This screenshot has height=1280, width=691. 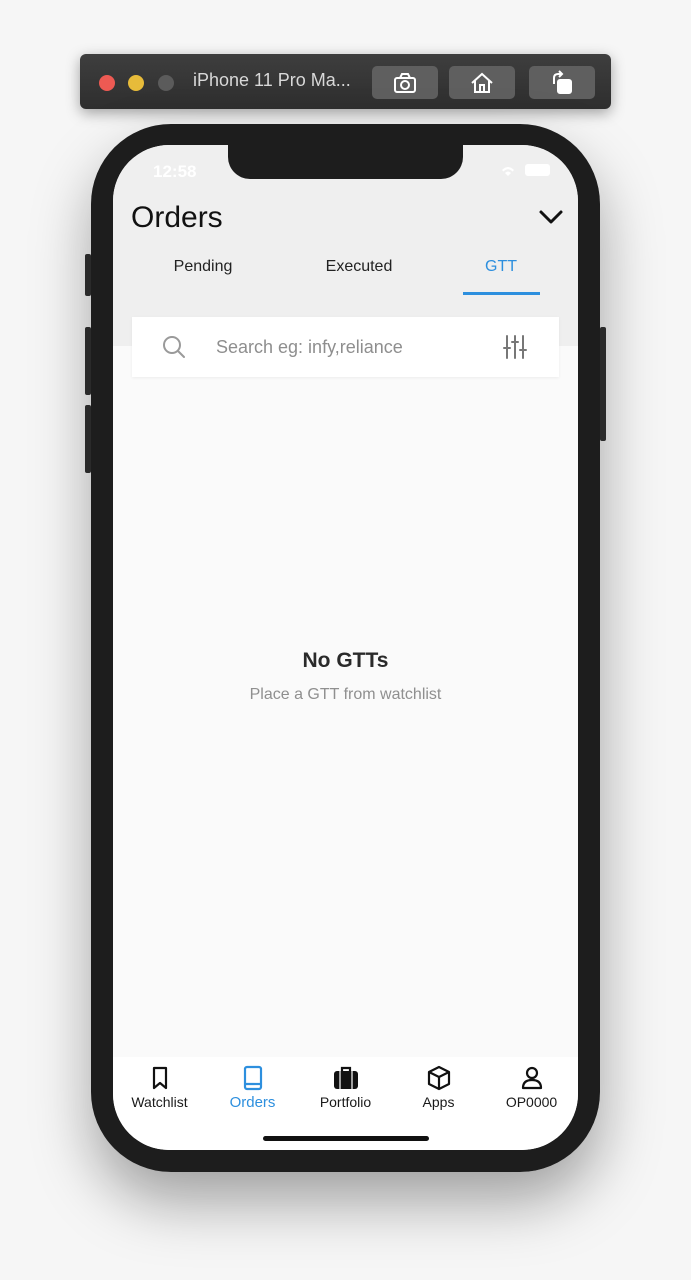 What do you see at coordinates (524, 170) in the screenshot?
I see `status-icons` at bounding box center [524, 170].